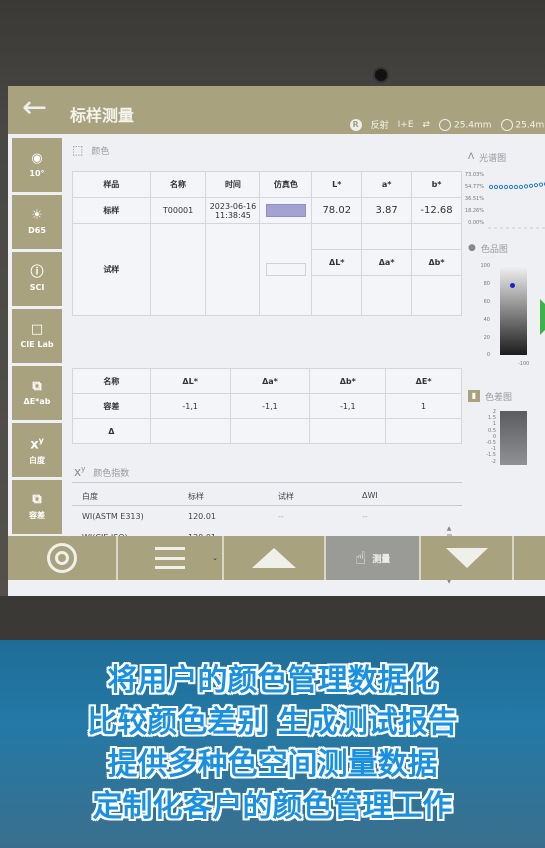 Image resolution: width=545 pixels, height=848 pixels. I want to click on delta-b, so click(436, 295).